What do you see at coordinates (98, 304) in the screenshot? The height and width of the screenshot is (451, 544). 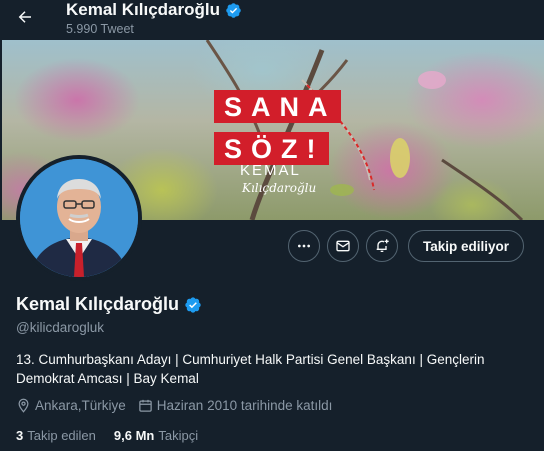 I see `profile-name: Kemal Kılıçdaroğlu` at bounding box center [98, 304].